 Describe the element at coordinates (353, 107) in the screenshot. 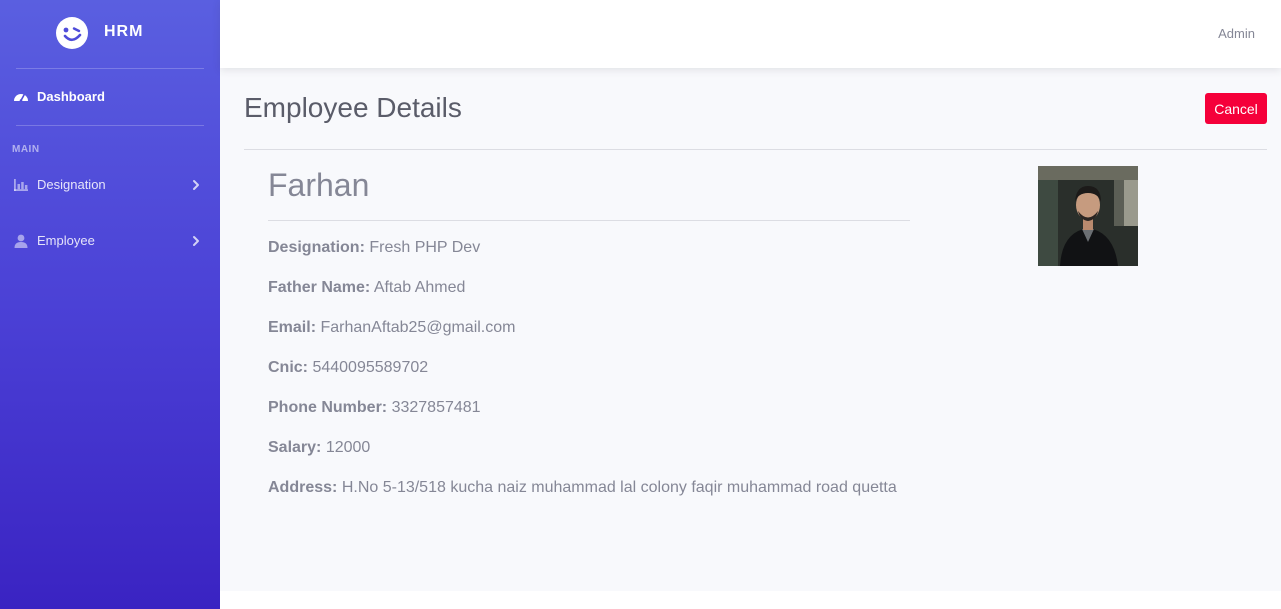

I see `page-title: Employee Details` at that location.